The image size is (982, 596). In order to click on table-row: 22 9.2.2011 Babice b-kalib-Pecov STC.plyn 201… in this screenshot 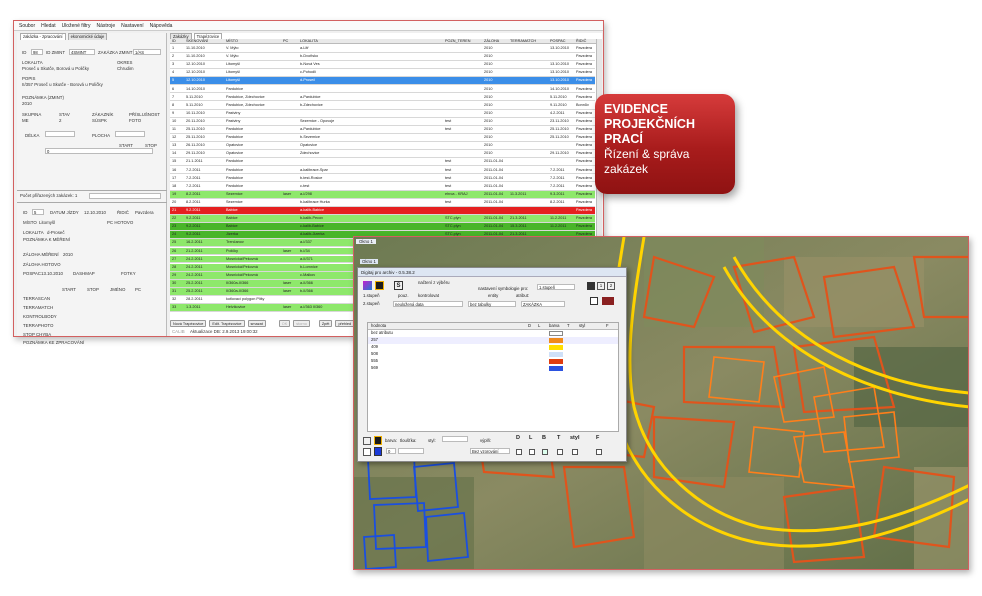, I will do `click(382, 219)`.